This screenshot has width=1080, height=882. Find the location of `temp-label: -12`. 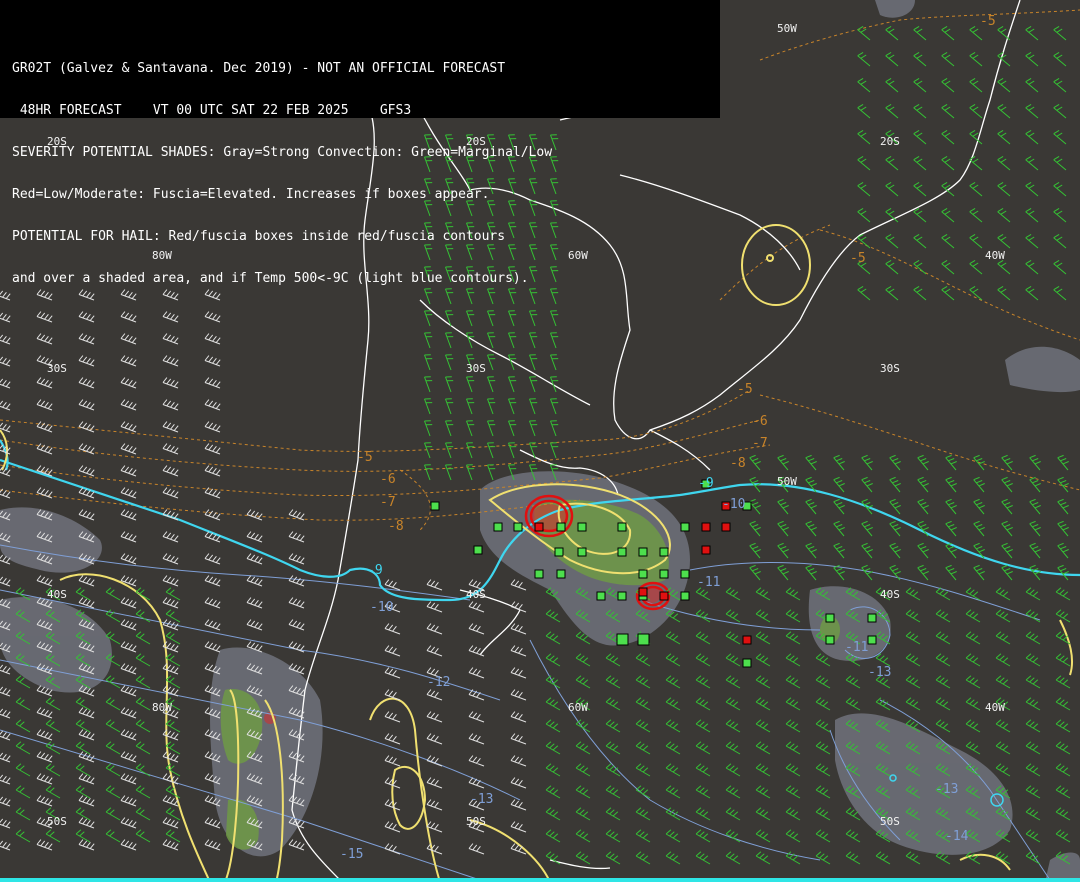

temp-label: -12 is located at coordinates (439, 682).